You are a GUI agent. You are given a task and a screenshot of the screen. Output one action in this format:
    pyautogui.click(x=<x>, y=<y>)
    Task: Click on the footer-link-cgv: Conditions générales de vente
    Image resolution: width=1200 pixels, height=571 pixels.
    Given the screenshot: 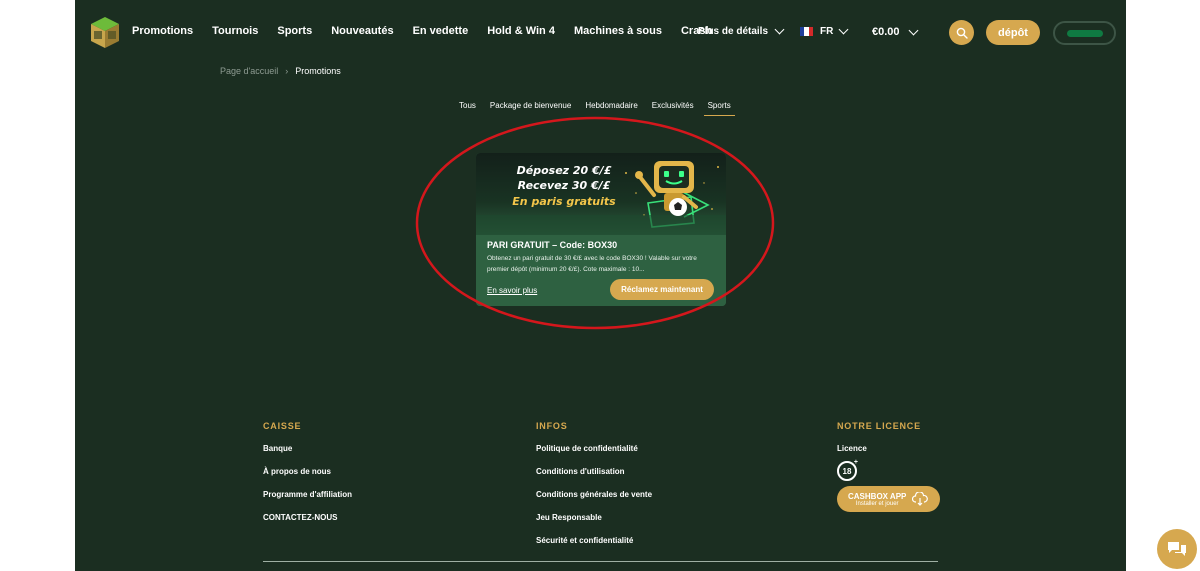 What is the action you would take?
    pyautogui.click(x=594, y=494)
    